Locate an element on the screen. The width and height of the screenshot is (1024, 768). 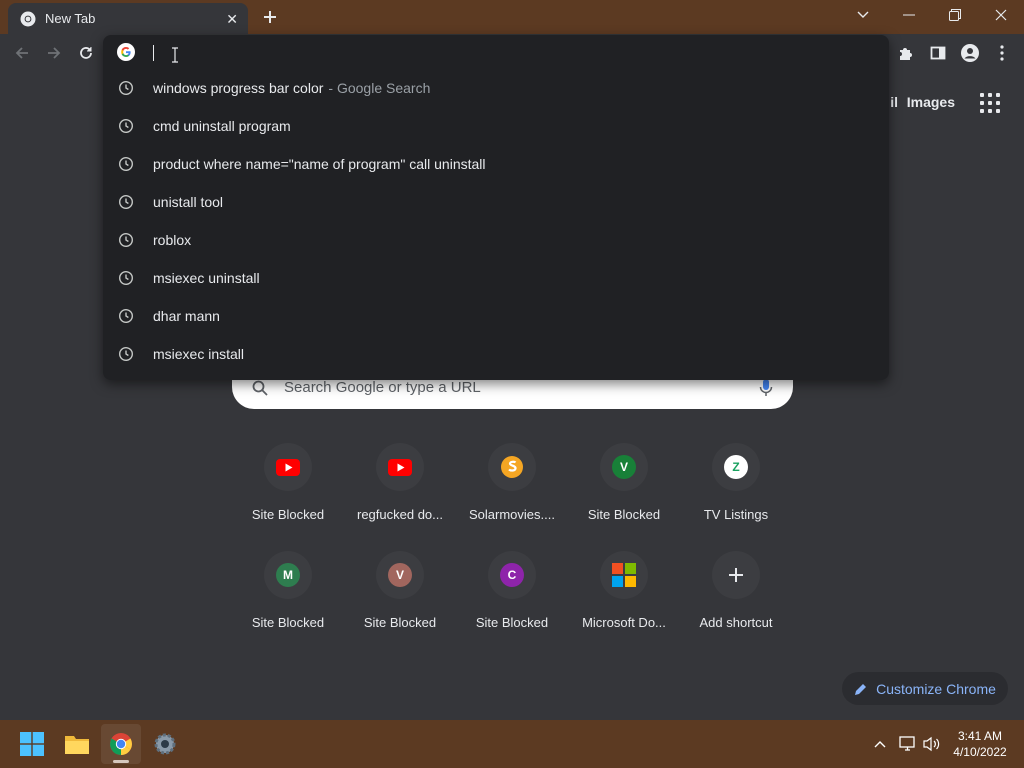
shortcut-tile: C Site Blocked is located at coordinates (512, 588).